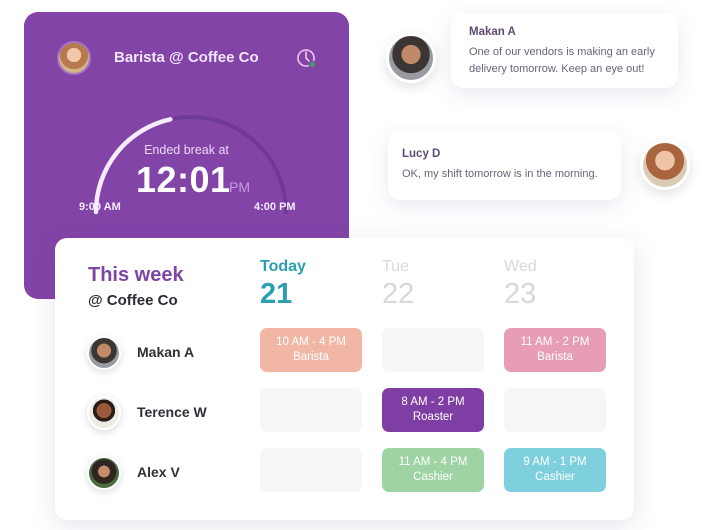  I want to click on schedule-subtitle: @ Coffee Co, so click(133, 300).